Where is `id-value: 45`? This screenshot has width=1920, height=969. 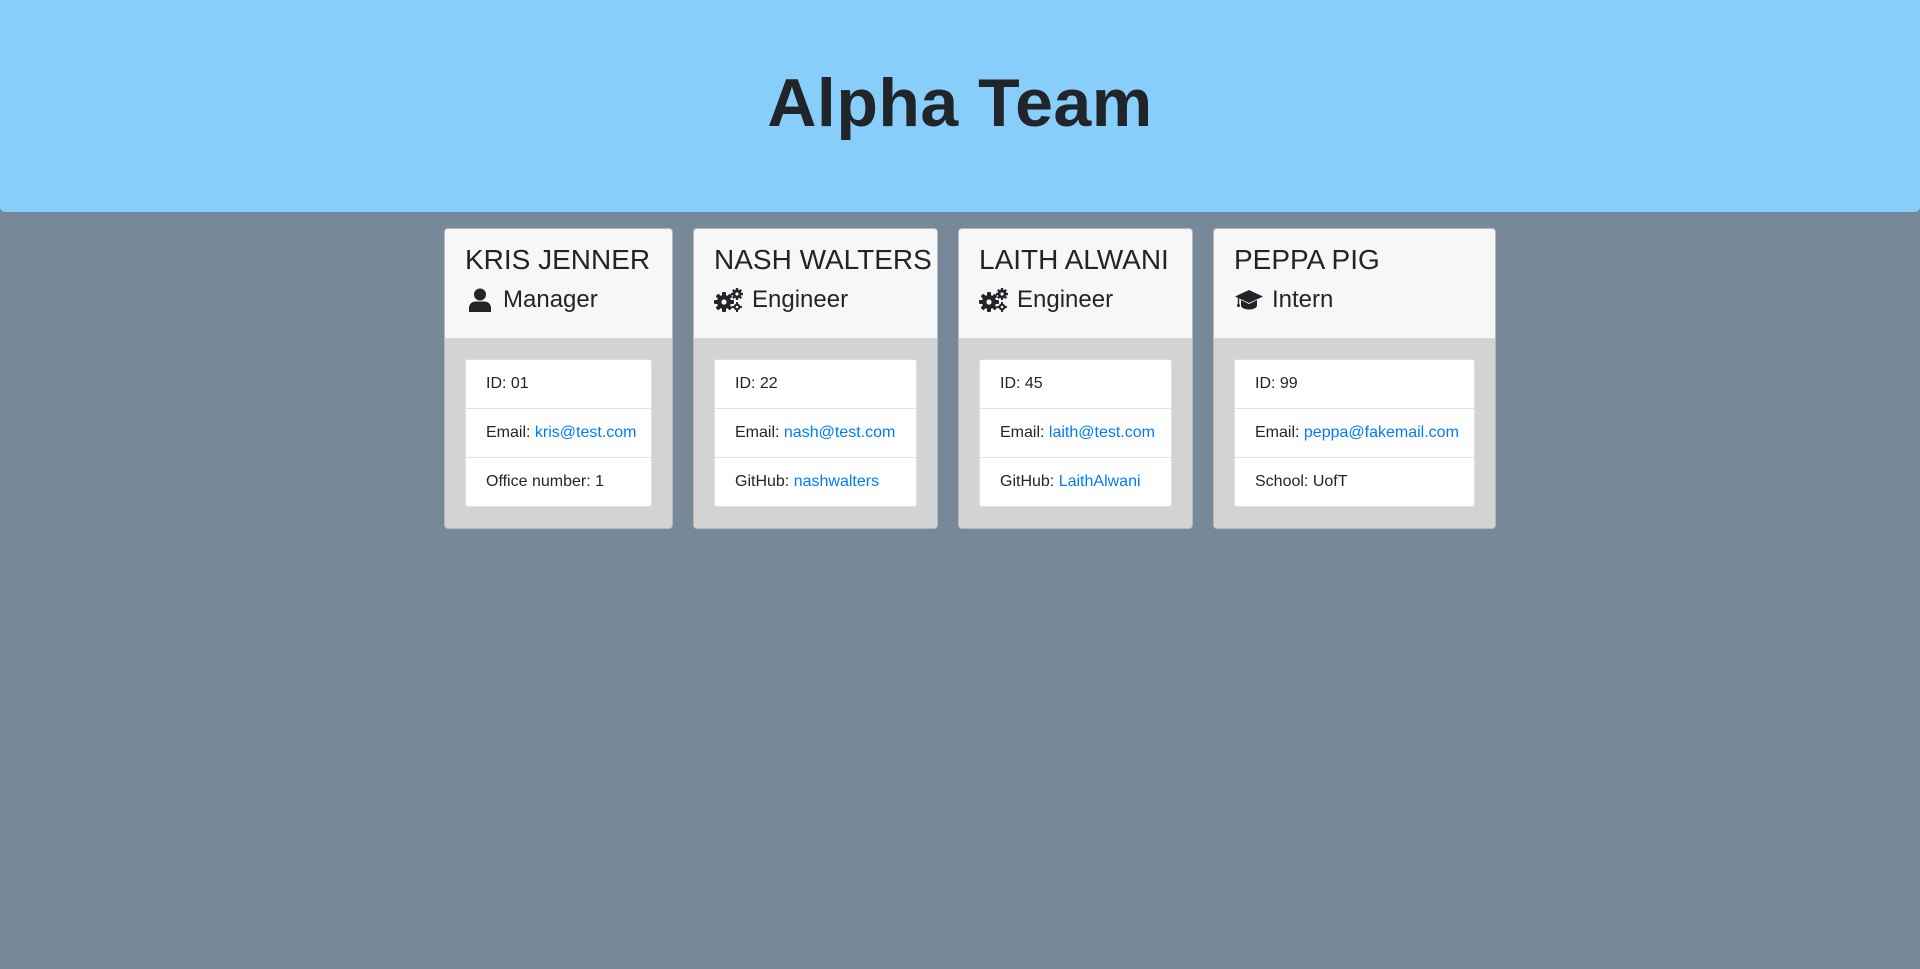 id-value: 45 is located at coordinates (1033, 383).